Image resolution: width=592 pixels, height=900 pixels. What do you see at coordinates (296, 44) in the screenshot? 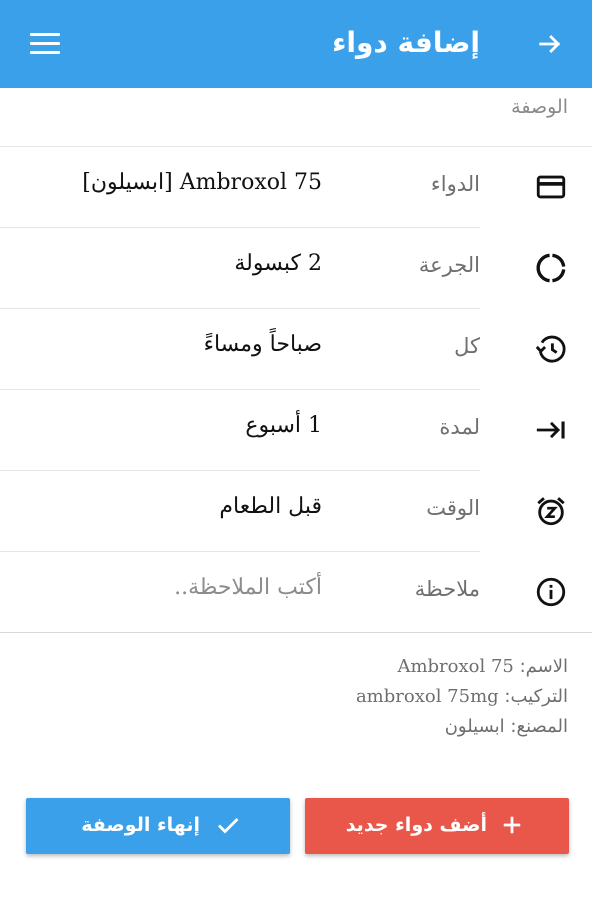
I see `app-bar: إضافة دواء` at bounding box center [296, 44].